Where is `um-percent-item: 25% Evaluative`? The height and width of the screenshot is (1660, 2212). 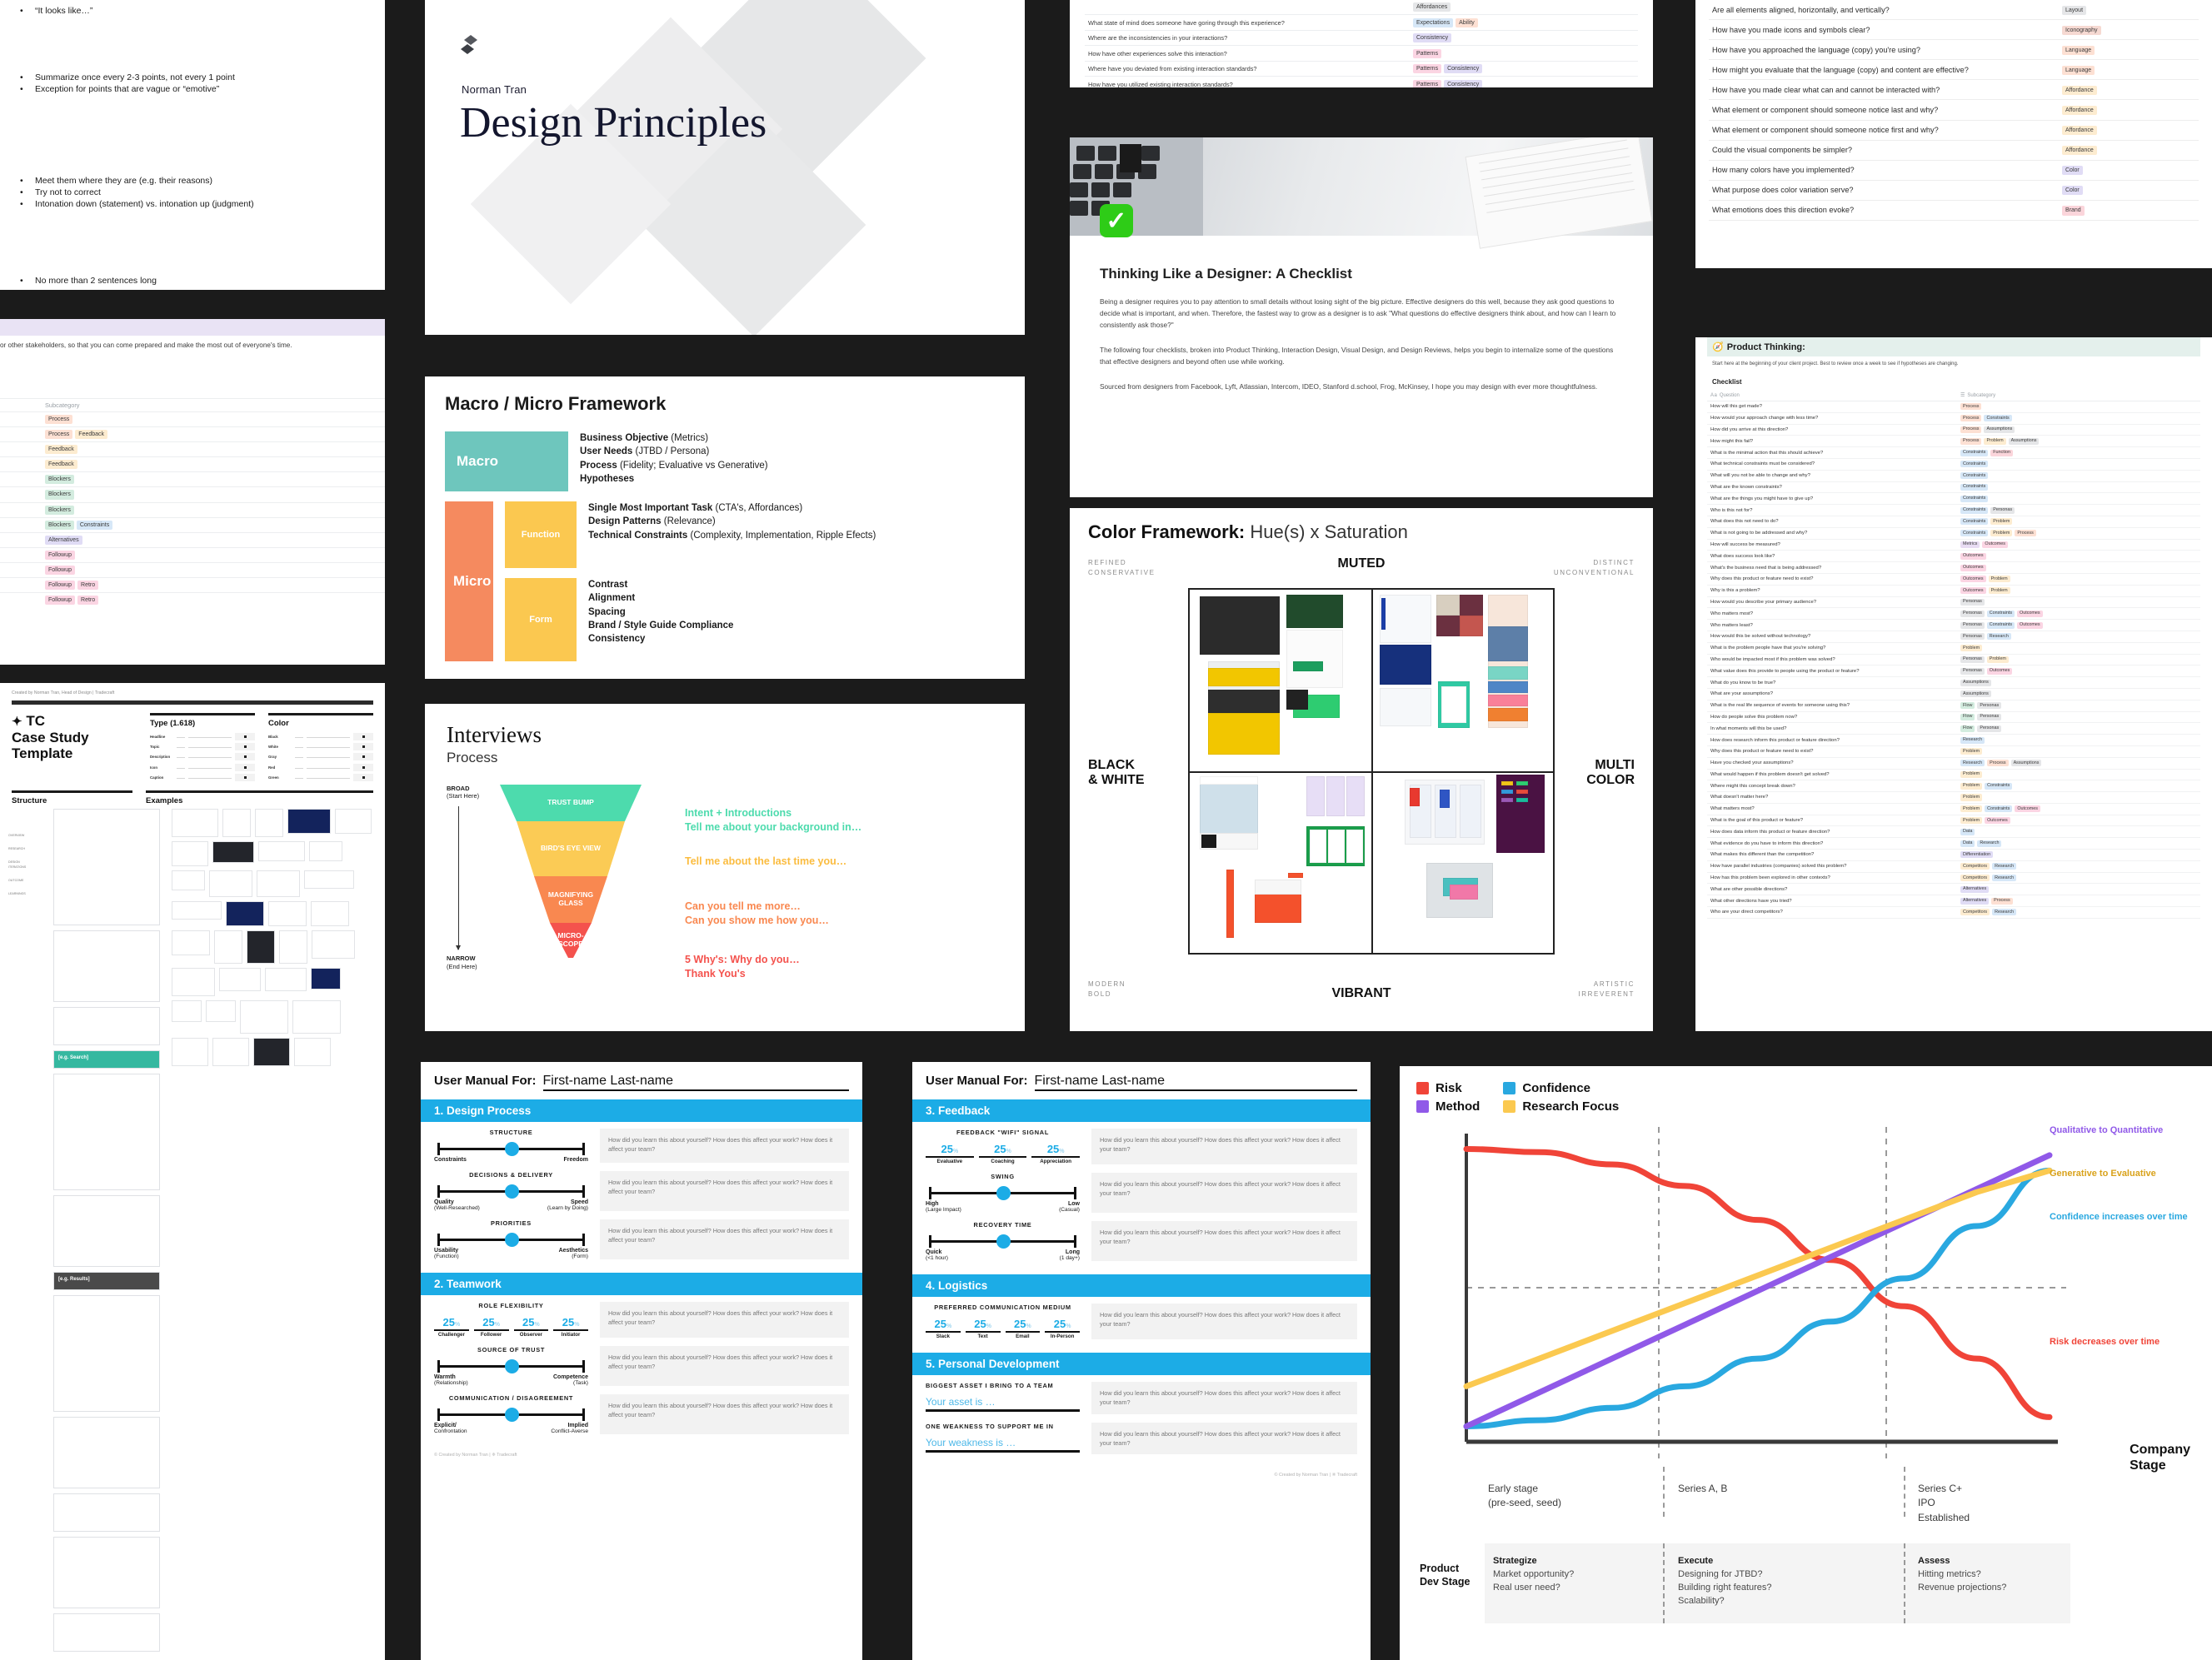 um-percent-item: 25% Evaluative is located at coordinates (950, 1153).